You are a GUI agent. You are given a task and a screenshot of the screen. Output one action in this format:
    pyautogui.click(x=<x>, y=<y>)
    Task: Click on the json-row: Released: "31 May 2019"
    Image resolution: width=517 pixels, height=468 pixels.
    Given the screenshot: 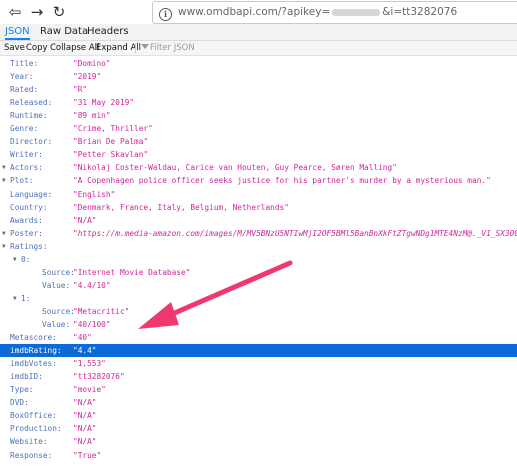 What is the action you would take?
    pyautogui.click(x=258, y=102)
    